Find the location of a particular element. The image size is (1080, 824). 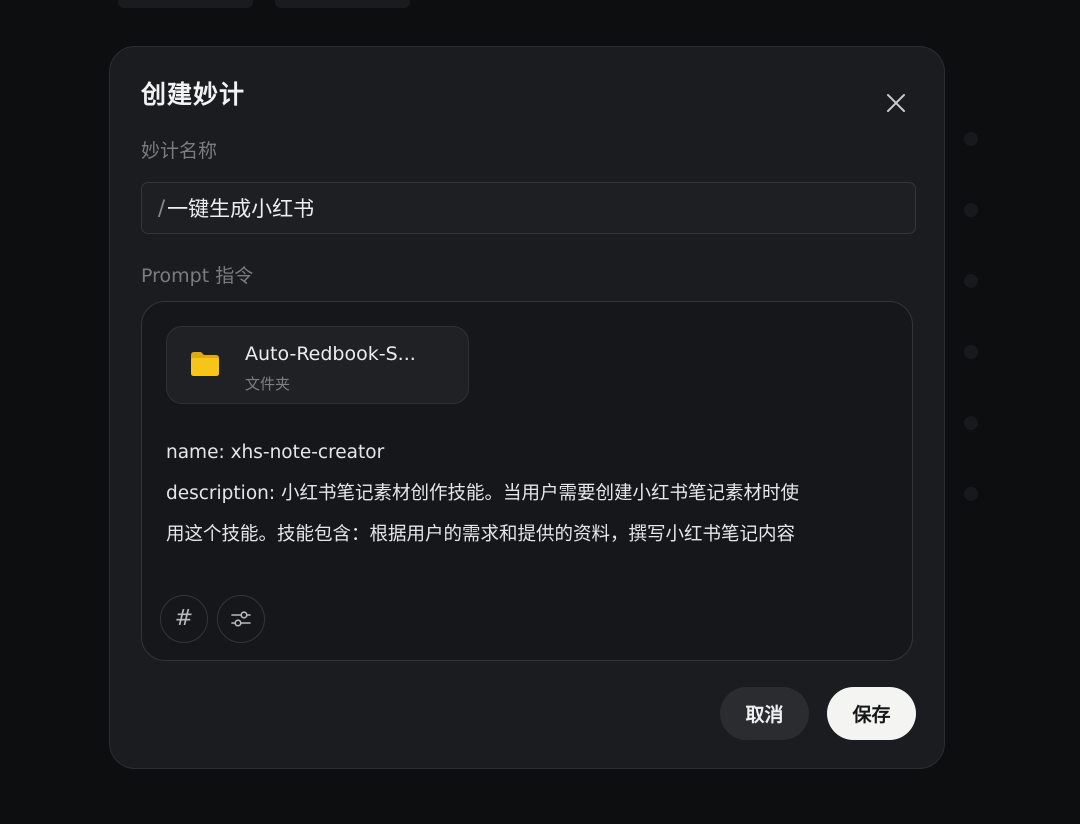

cancel-button: 取消 is located at coordinates (764, 713).